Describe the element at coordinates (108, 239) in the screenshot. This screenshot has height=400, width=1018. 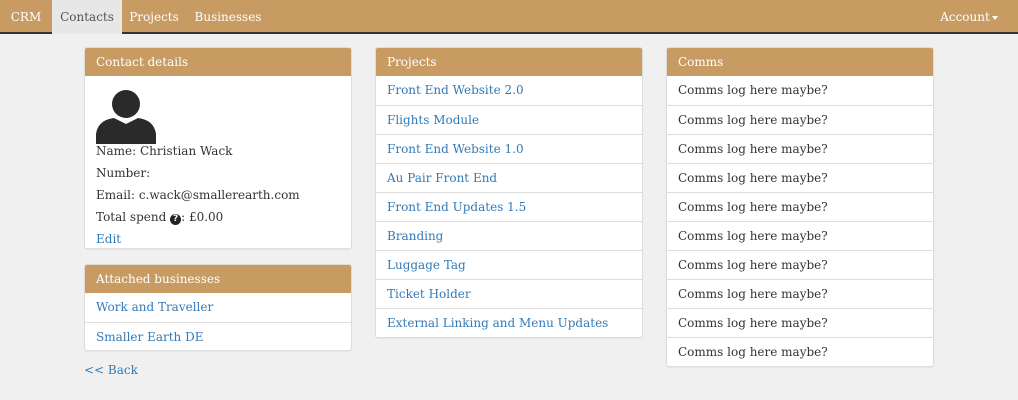
I see `edit-contact-link: Edit` at that location.